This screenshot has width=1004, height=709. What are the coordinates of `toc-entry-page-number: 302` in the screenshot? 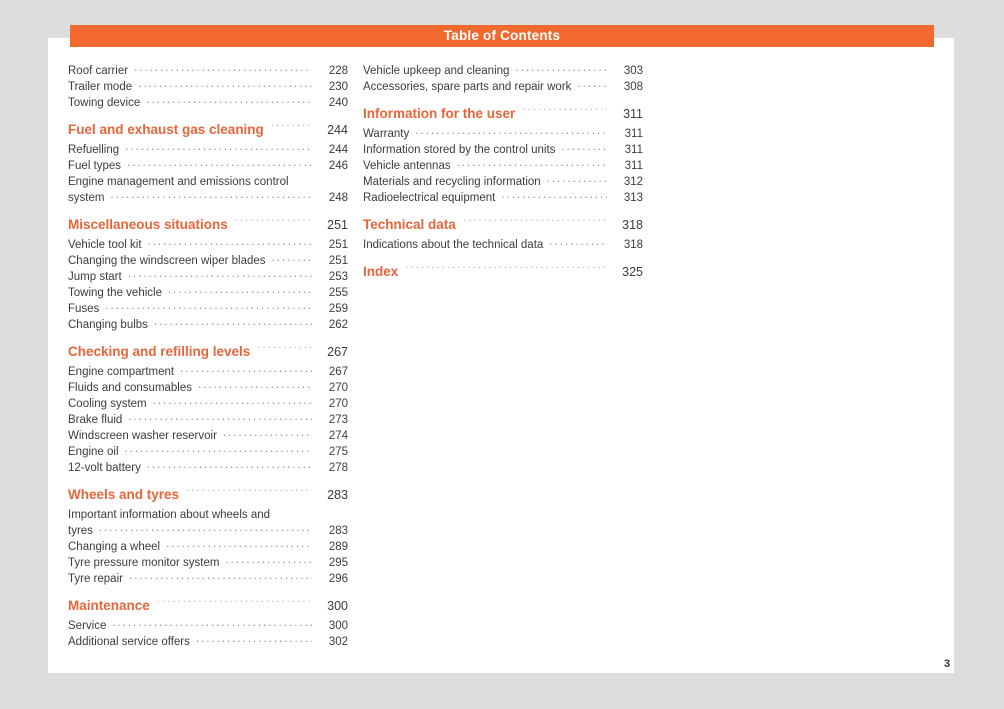 It's located at (338, 642).